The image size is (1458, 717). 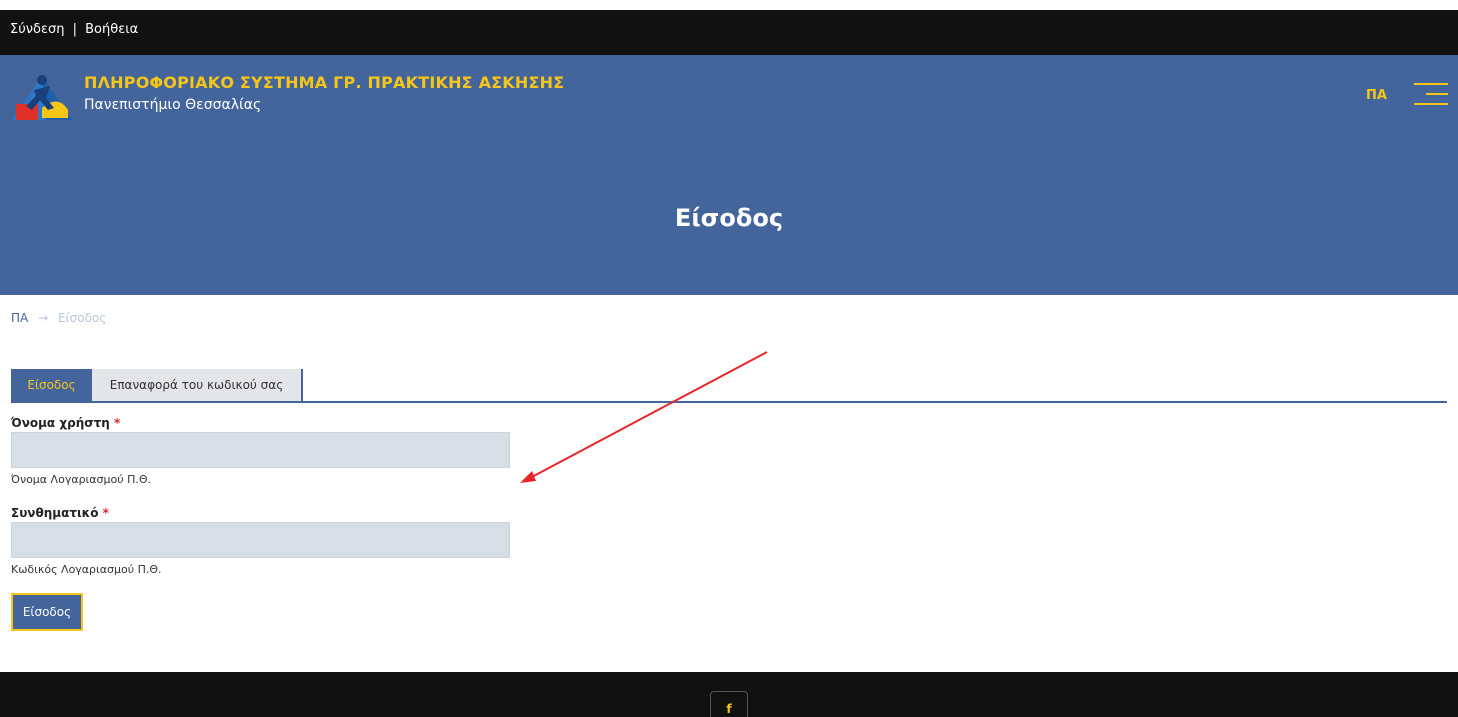 What do you see at coordinates (729, 218) in the screenshot?
I see `page-title: Είσοδος` at bounding box center [729, 218].